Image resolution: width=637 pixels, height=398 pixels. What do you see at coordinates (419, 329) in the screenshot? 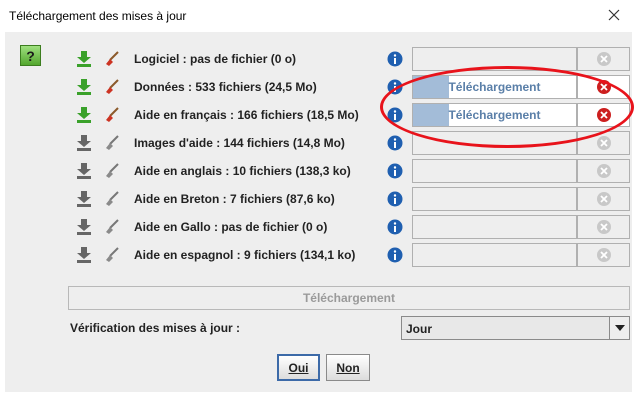
I see `update-frequency-value: Jour` at bounding box center [419, 329].